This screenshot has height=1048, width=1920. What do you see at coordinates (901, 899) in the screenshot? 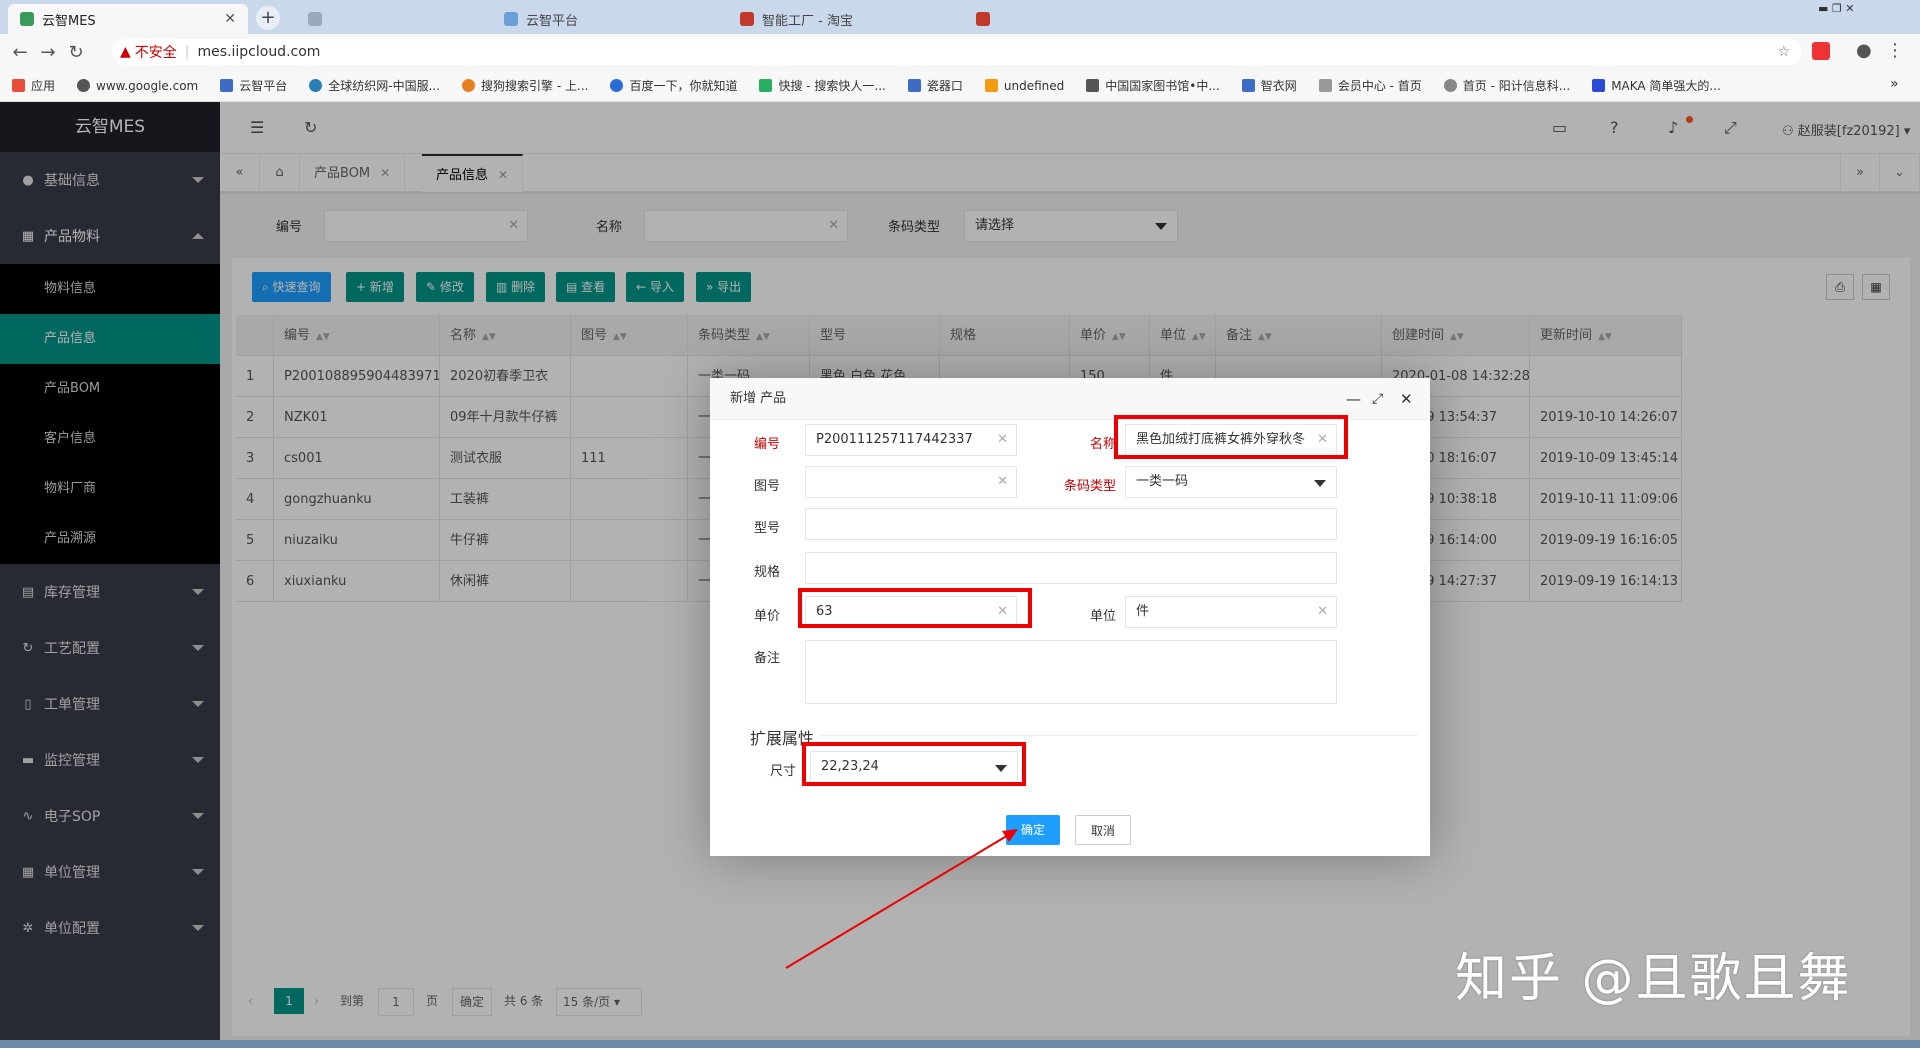
I see `annotation-arrow` at bounding box center [901, 899].